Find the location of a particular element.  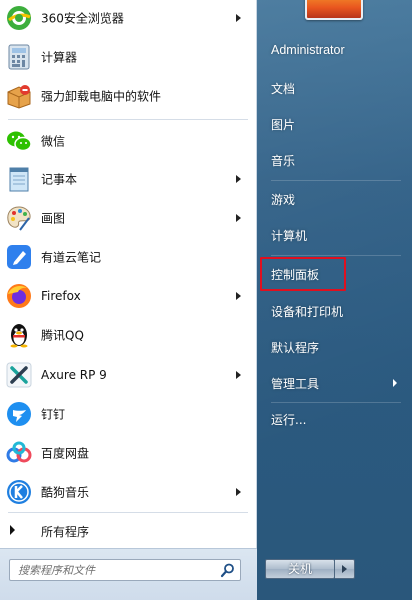

program-label: 钉钉 is located at coordinates (53, 414).